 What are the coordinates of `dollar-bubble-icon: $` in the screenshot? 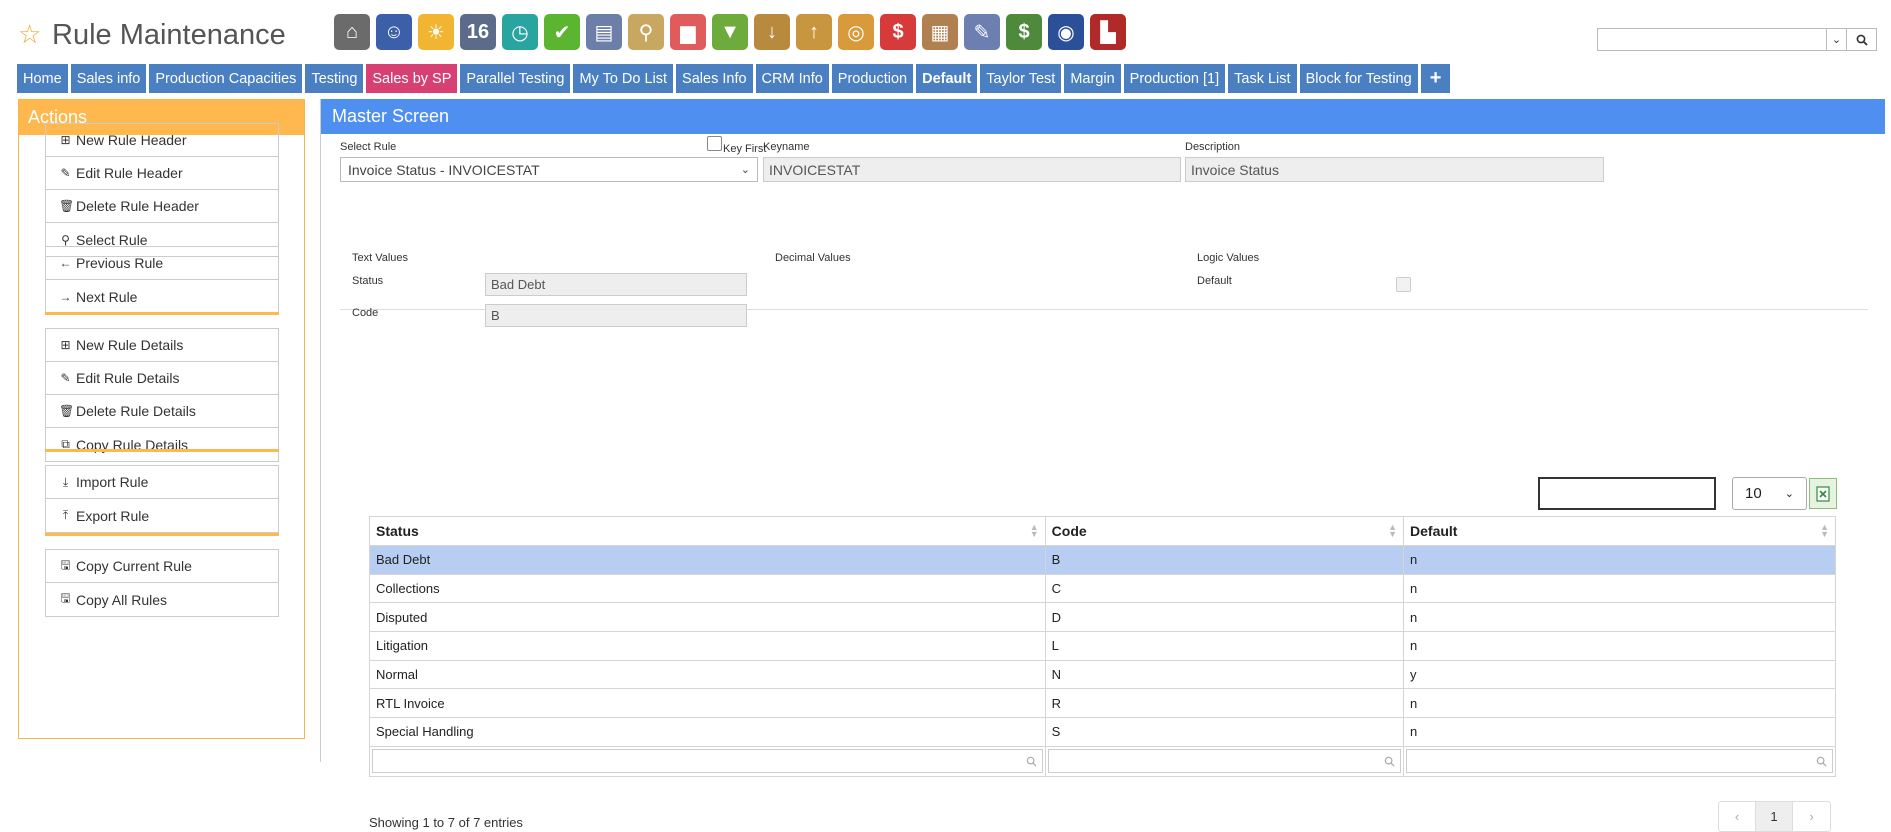 It's located at (898, 32).